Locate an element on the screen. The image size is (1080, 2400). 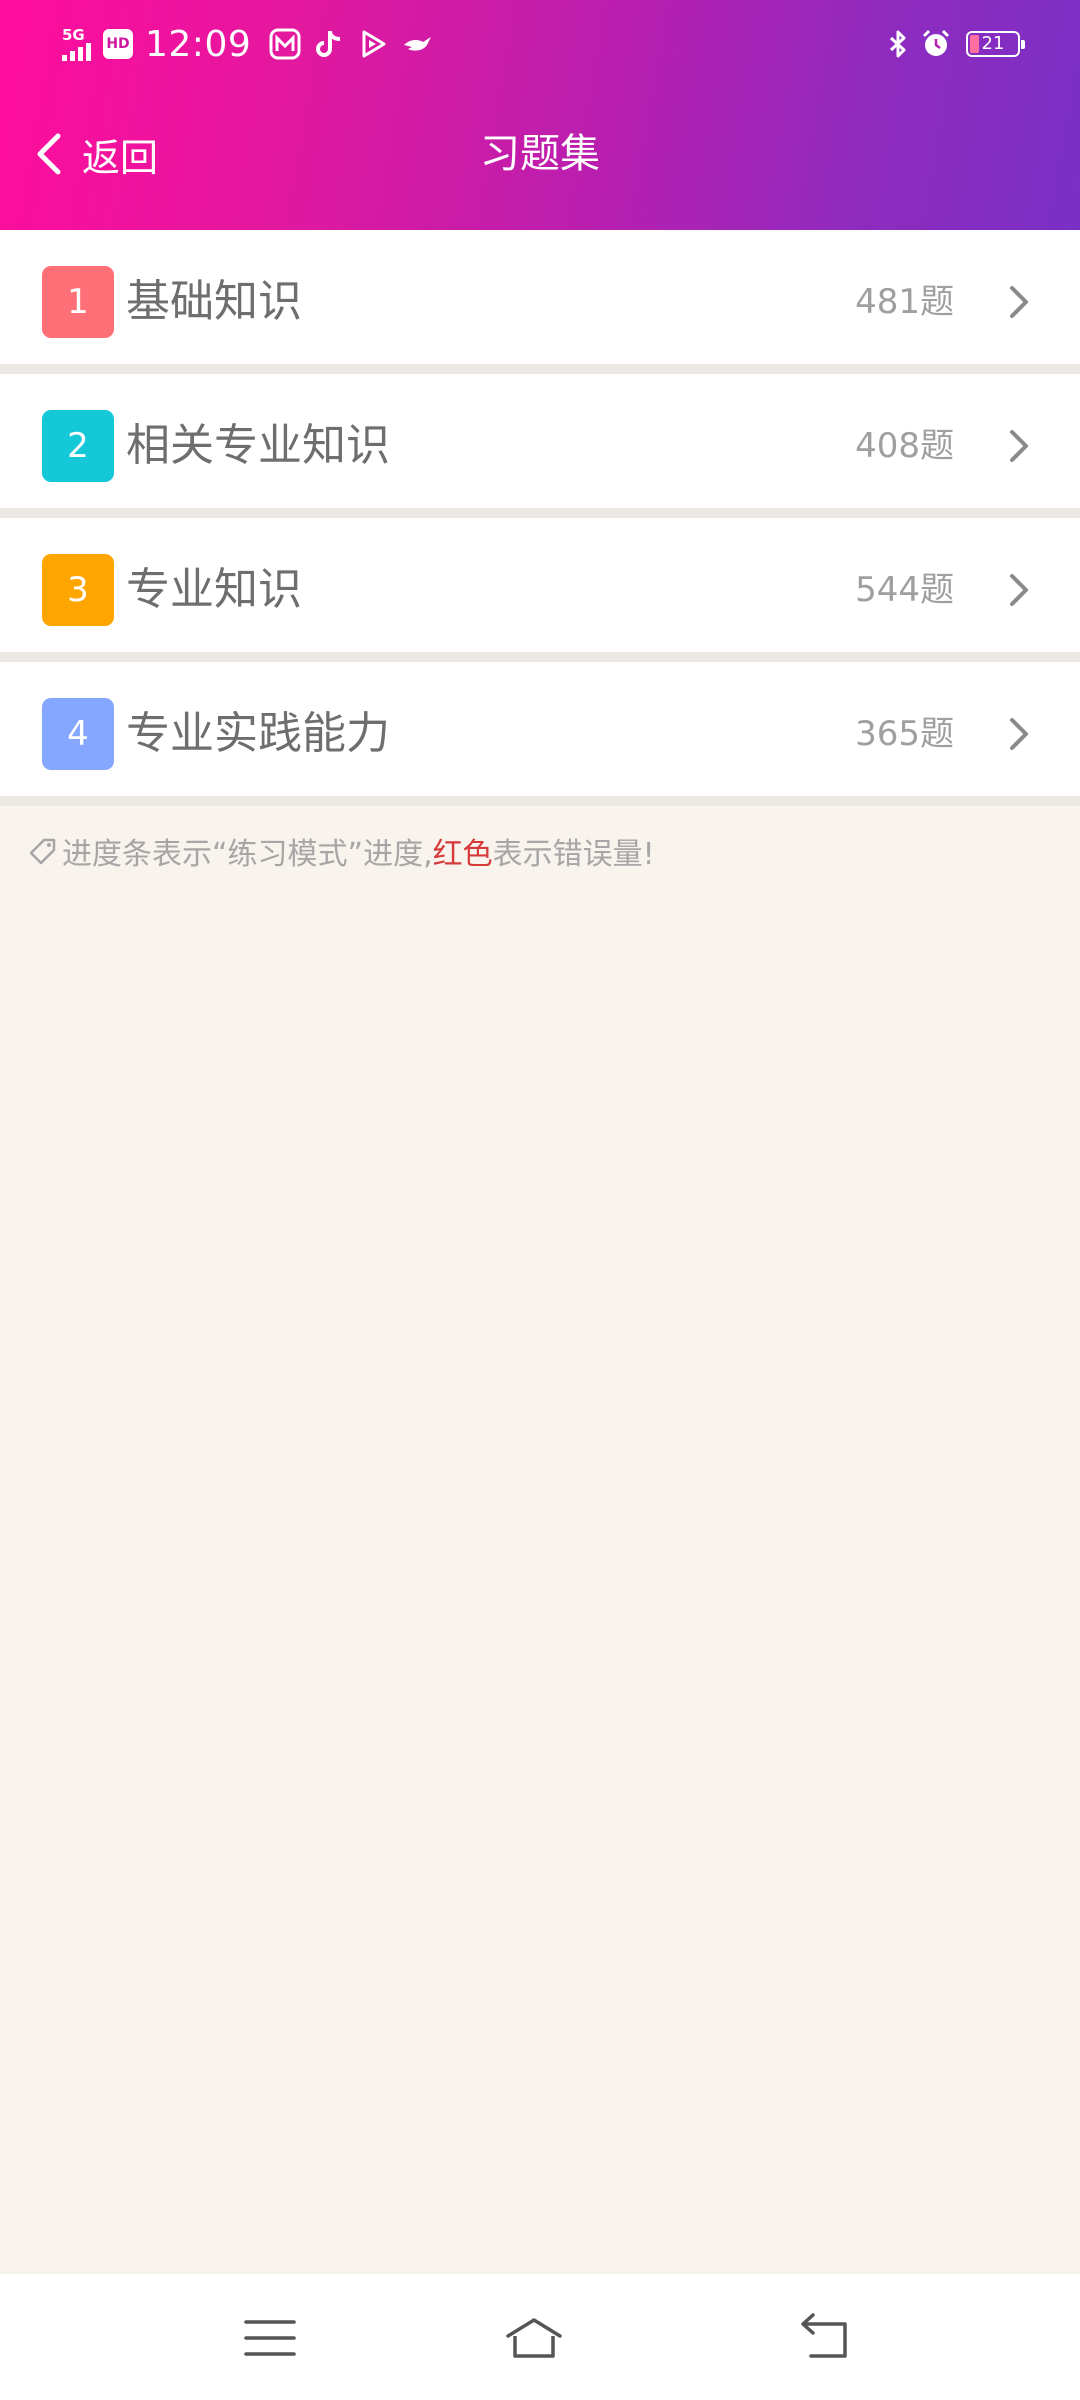
item-name: 专业实践能力 is located at coordinates (258, 733).